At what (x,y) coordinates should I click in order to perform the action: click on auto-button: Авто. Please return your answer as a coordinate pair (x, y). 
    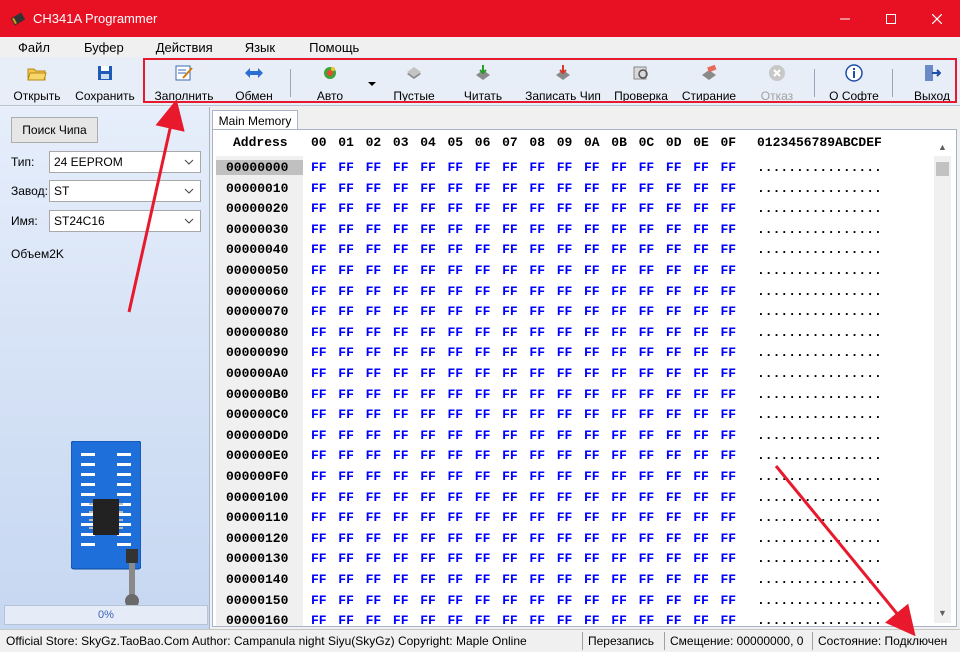
    Looking at the image, I should click on (330, 81).